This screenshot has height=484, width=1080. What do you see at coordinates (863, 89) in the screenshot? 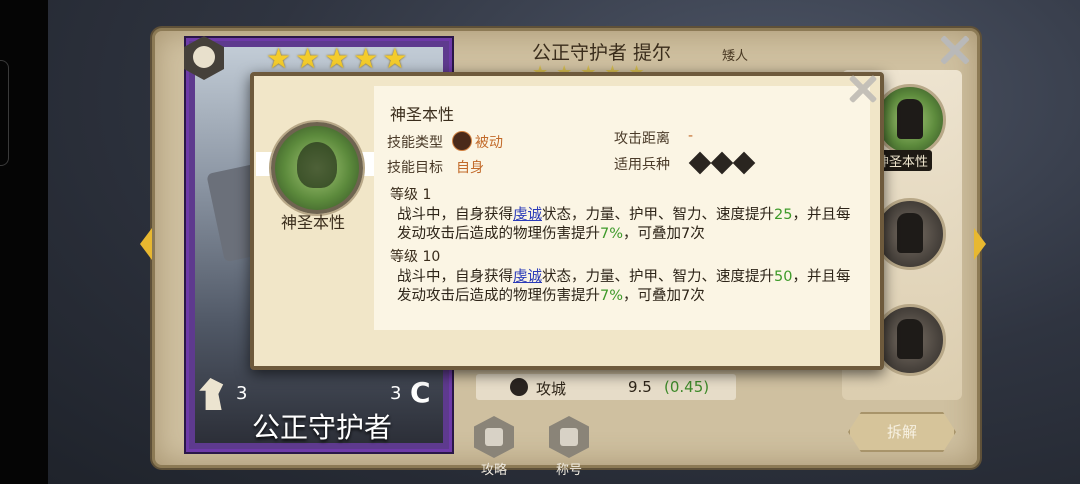
I see `close-popup-button` at bounding box center [863, 89].